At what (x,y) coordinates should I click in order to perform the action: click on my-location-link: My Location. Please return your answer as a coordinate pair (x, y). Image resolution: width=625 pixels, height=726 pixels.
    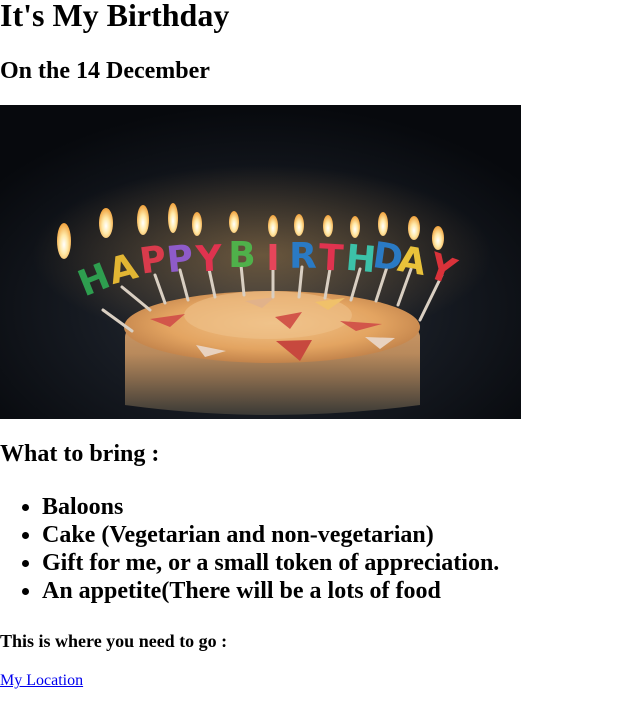
    Looking at the image, I should click on (41, 680).